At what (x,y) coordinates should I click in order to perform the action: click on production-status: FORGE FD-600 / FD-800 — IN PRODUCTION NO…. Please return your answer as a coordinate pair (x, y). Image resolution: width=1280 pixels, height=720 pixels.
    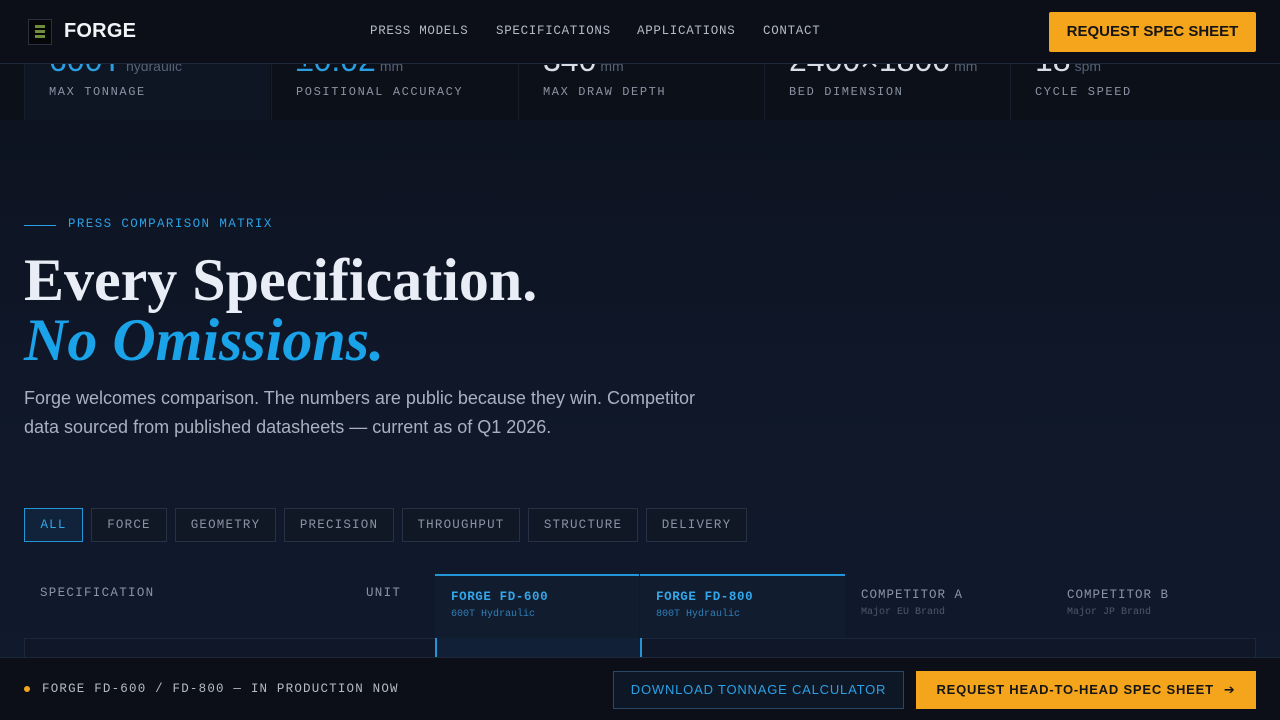
    Looking at the image, I should click on (220, 689).